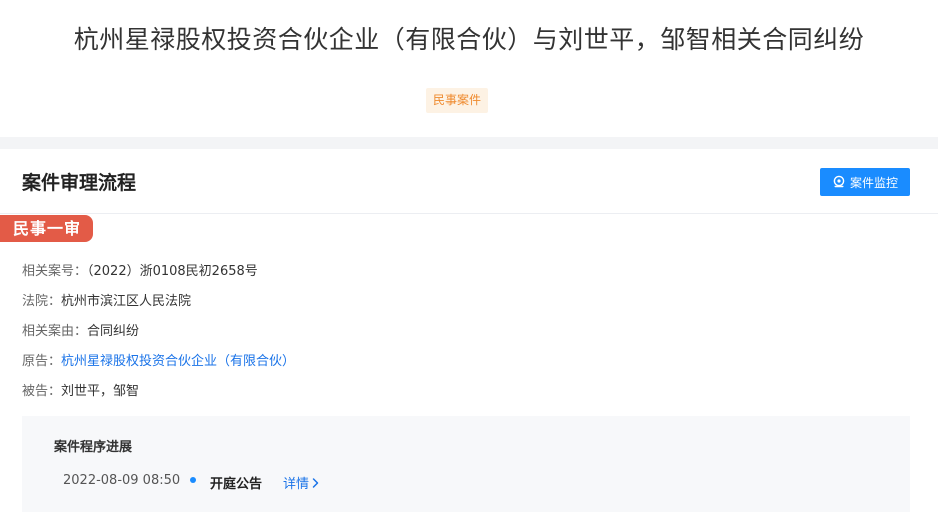  I want to click on defendant-row: 被告：刘世平，邹智, so click(80, 389).